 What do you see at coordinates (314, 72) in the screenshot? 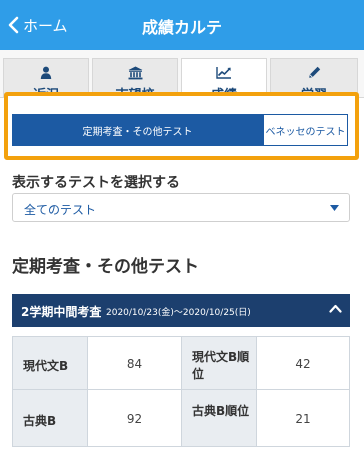
I see `pencil-icon` at bounding box center [314, 72].